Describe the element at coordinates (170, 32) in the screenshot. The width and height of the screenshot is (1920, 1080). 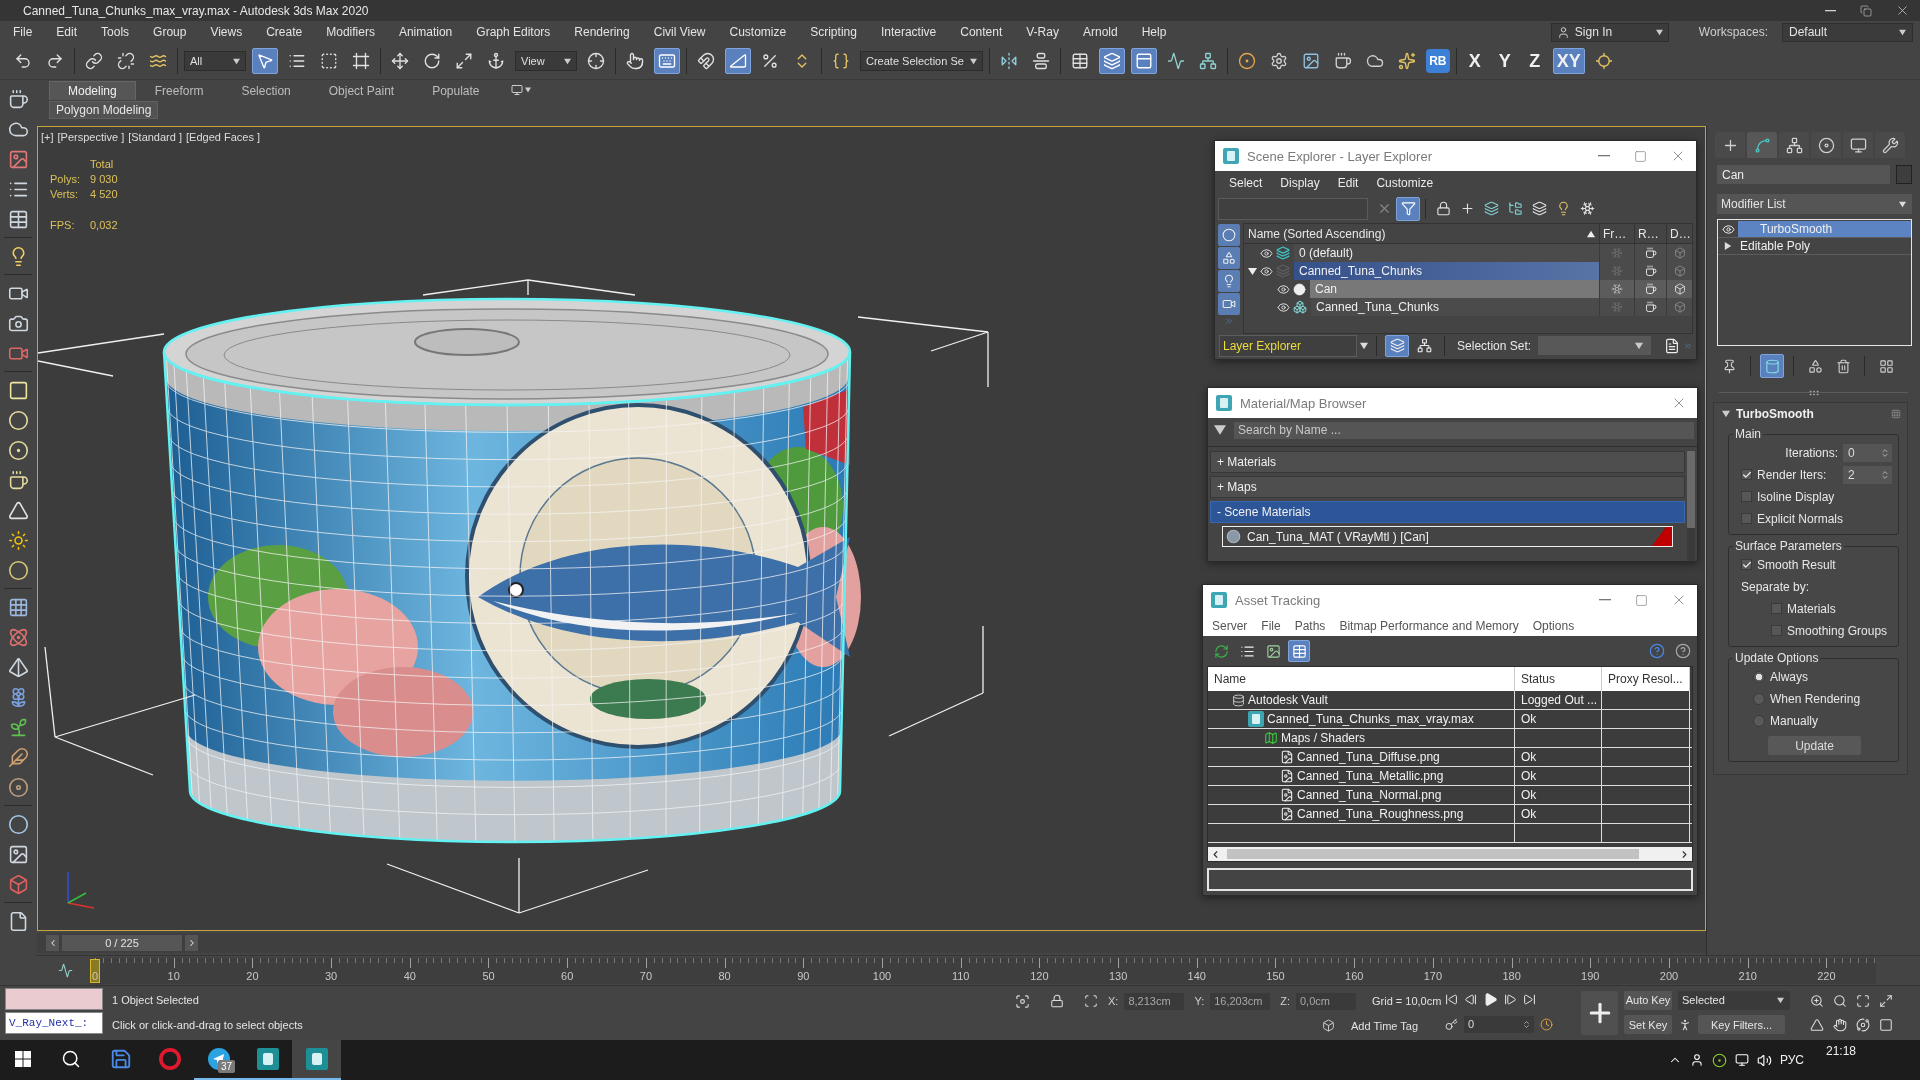
I see `menu-item: Group` at that location.